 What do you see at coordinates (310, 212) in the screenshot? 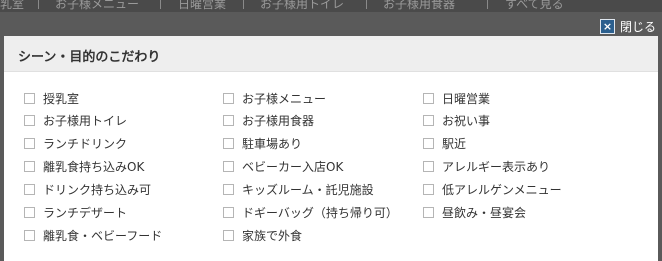
I see `option-doggy-bag: ドギーバッグ（持ち帰り可）` at bounding box center [310, 212].